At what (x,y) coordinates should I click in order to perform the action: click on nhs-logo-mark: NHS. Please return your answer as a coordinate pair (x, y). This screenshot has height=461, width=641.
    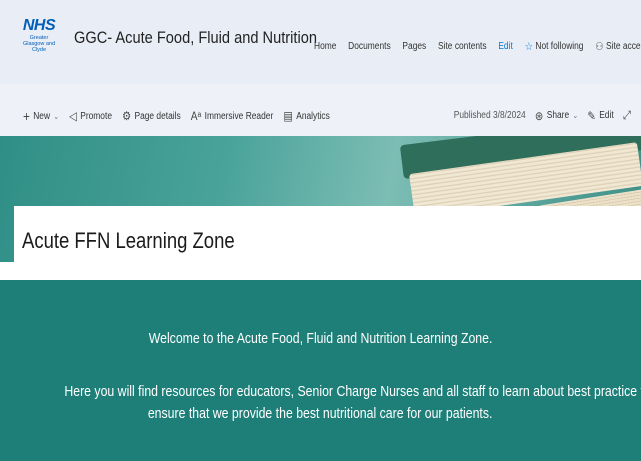
    Looking at the image, I should click on (39, 25).